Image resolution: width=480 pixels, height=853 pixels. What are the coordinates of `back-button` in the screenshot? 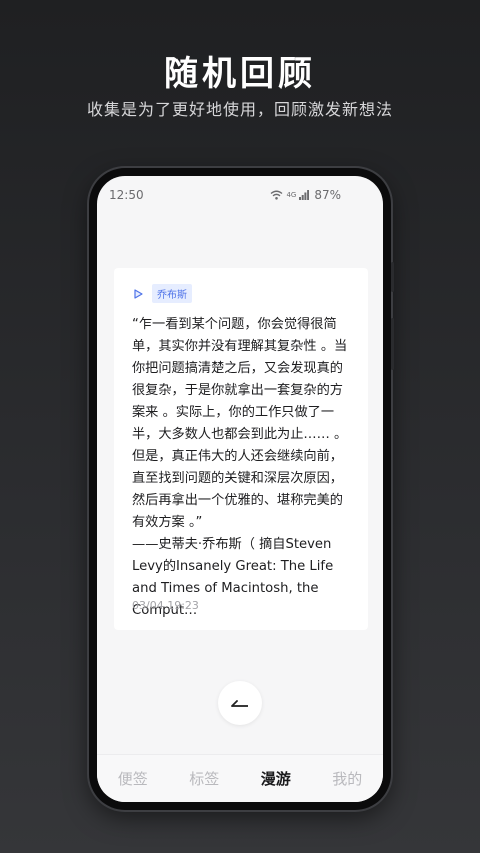 It's located at (240, 703).